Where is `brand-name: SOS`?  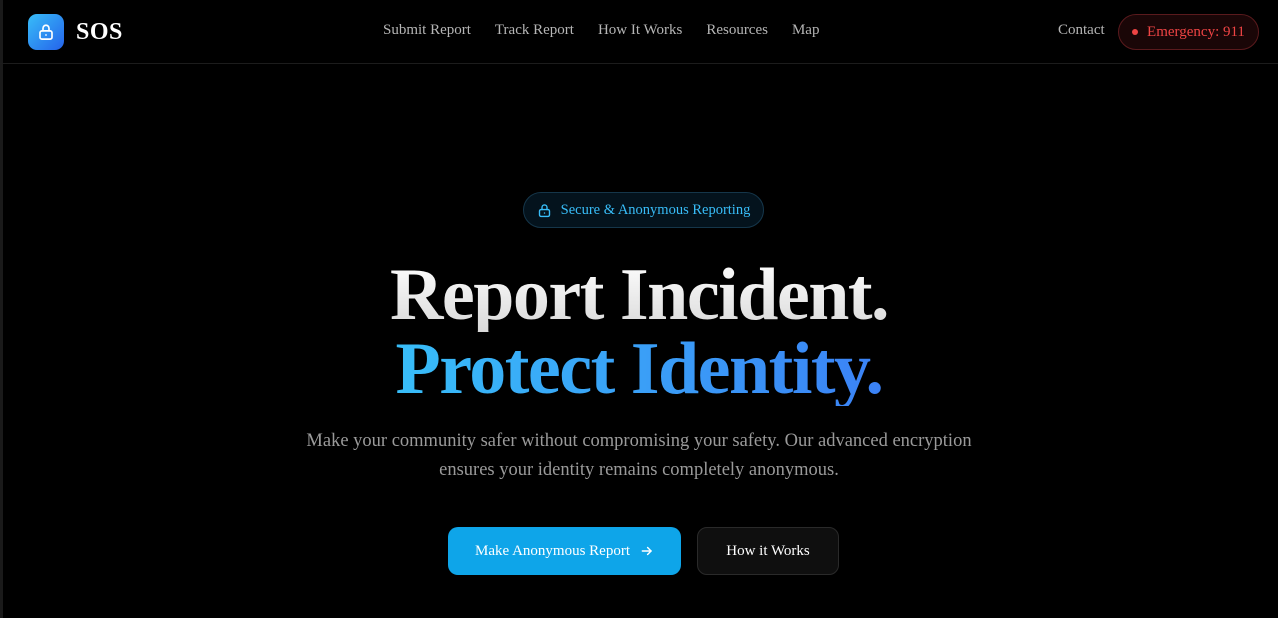
brand-name: SOS is located at coordinates (99, 31).